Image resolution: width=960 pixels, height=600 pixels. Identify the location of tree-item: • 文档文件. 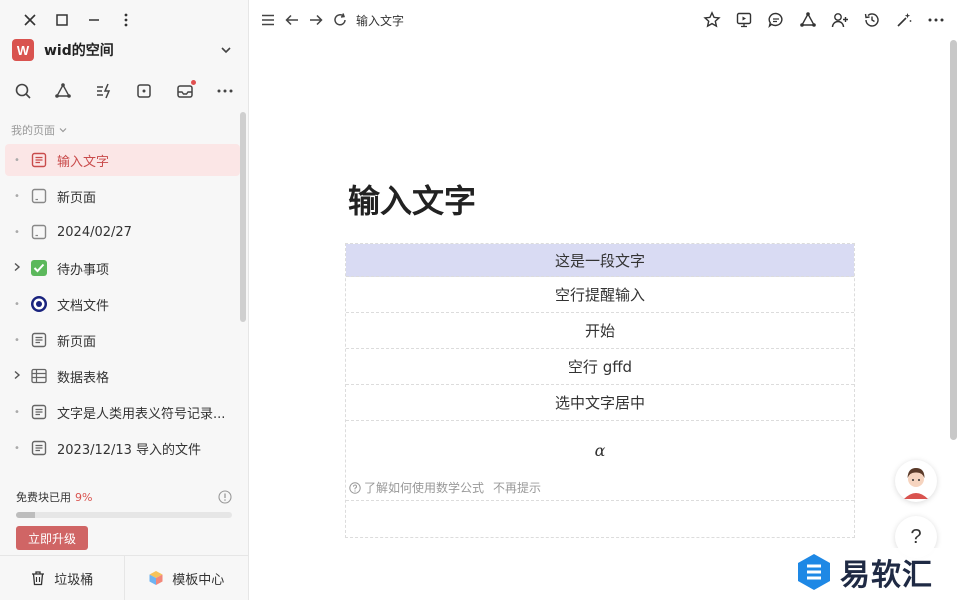
(122, 304).